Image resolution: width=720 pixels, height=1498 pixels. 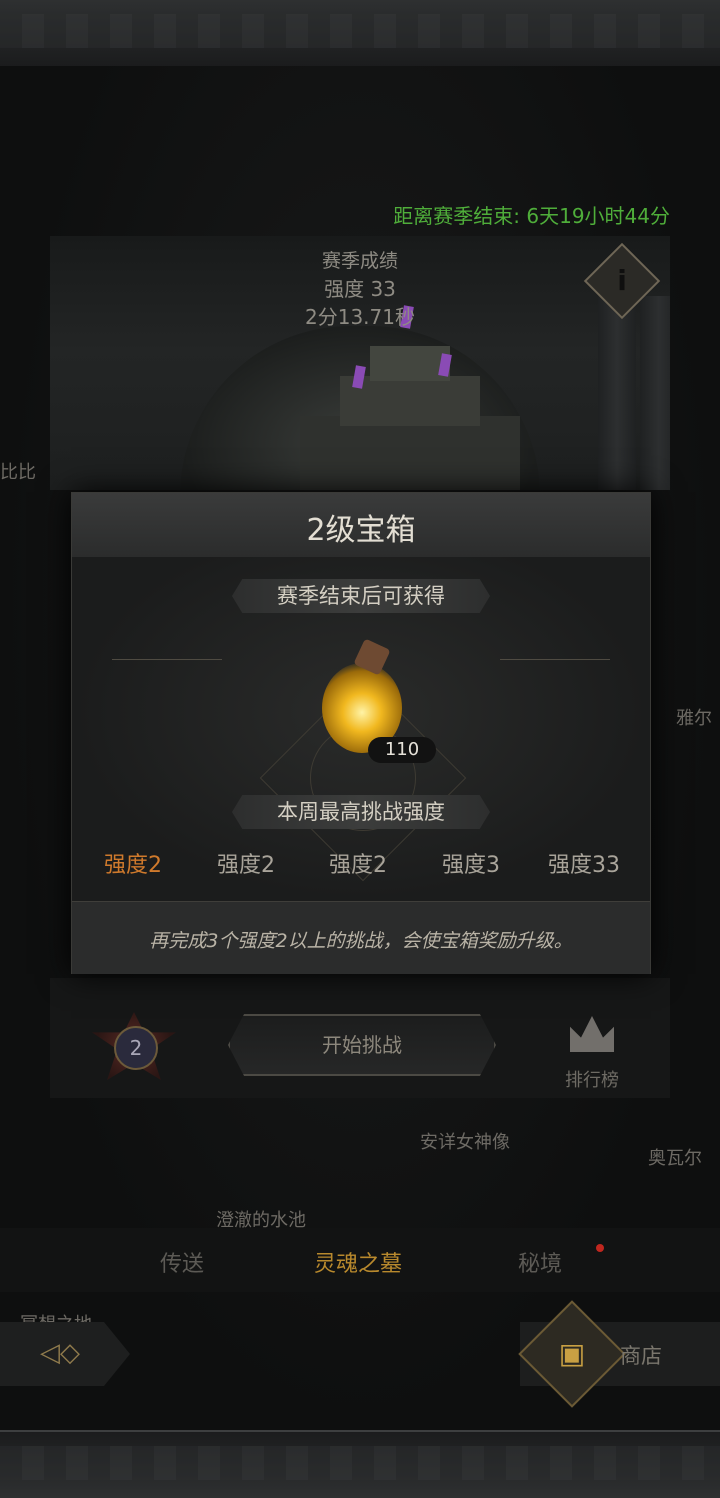 What do you see at coordinates (465, 1142) in the screenshot?
I see `map-label-statue: 安详女神像` at bounding box center [465, 1142].